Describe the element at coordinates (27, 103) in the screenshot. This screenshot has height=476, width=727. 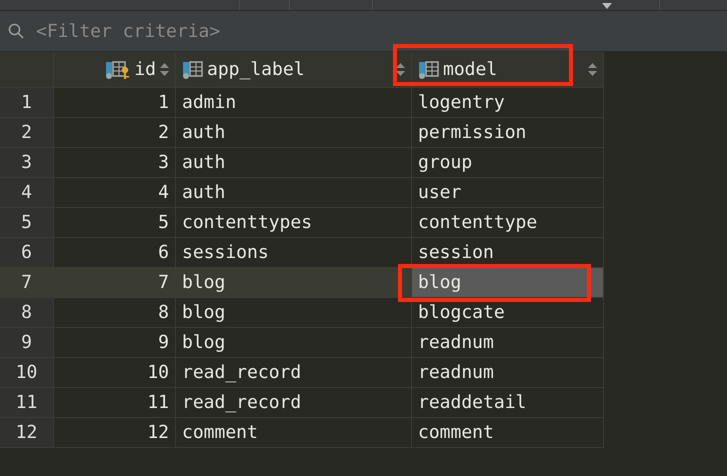
I see `row-number: 1` at that location.